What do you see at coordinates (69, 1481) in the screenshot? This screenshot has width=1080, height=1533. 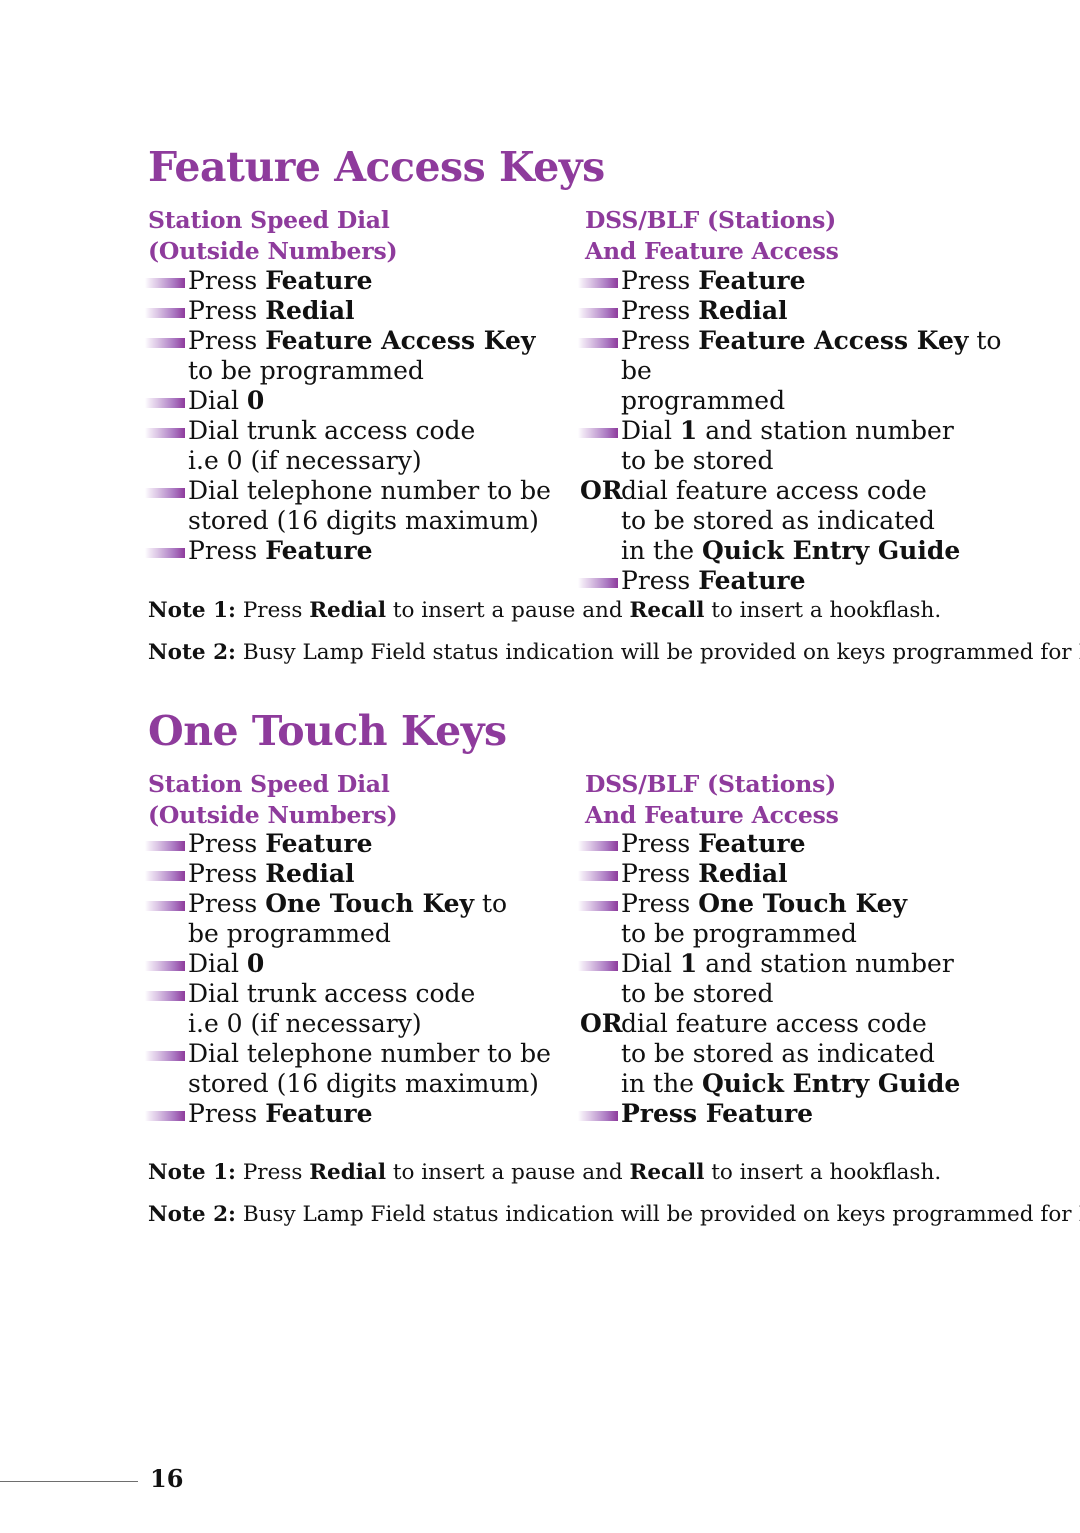 I see `footer-rule` at bounding box center [69, 1481].